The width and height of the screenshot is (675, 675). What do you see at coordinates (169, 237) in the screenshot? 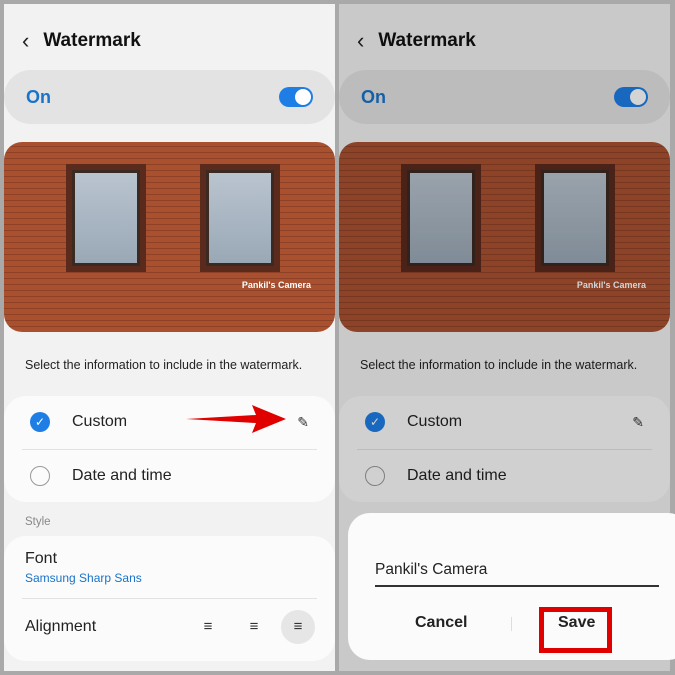
I see `watermark-preview-image: Pankil's Camera` at bounding box center [169, 237].